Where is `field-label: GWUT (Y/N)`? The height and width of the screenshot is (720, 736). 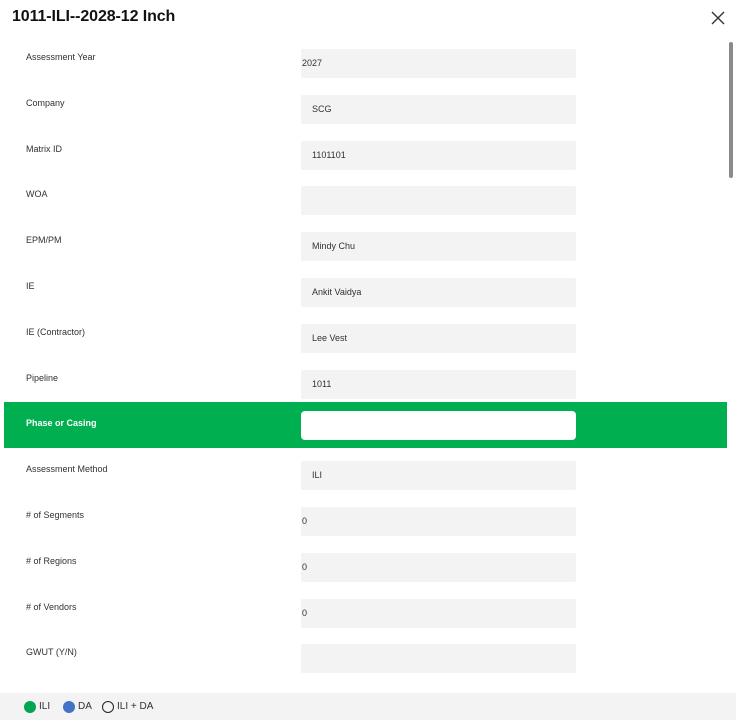 field-label: GWUT (Y/N) is located at coordinates (51, 652).